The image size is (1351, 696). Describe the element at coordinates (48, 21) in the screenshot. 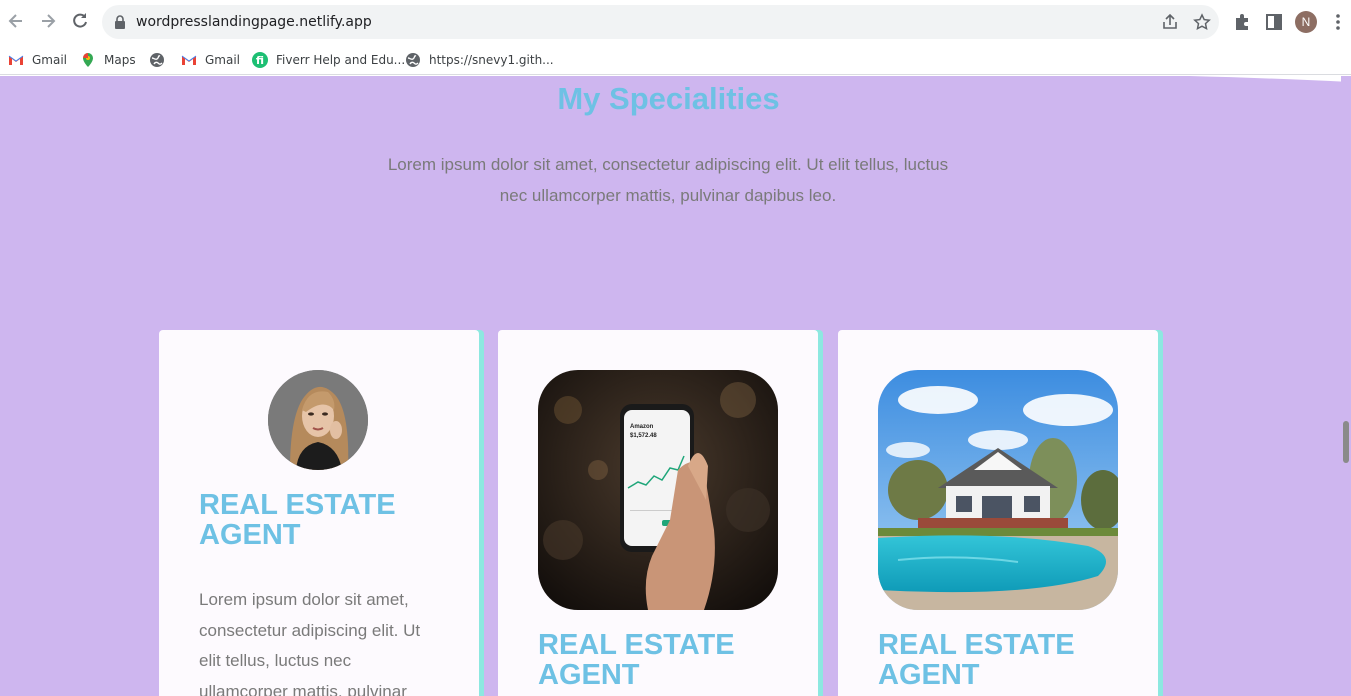

I see `forward-arrow-icon` at that location.